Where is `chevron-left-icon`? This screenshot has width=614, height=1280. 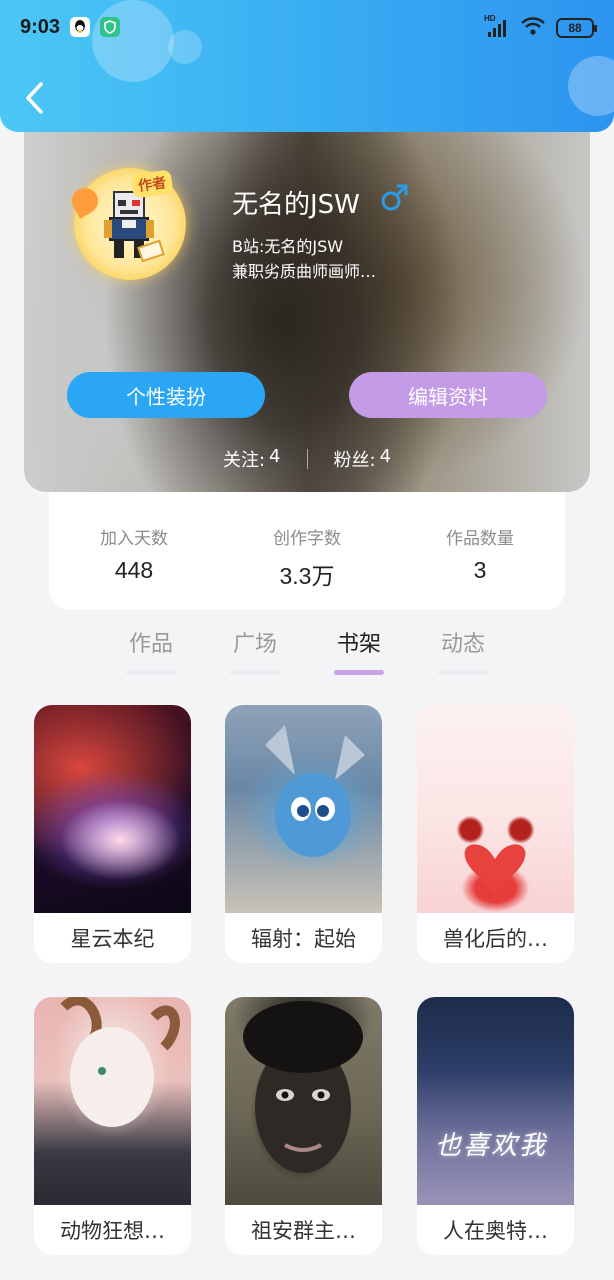
chevron-left-icon is located at coordinates (34, 98).